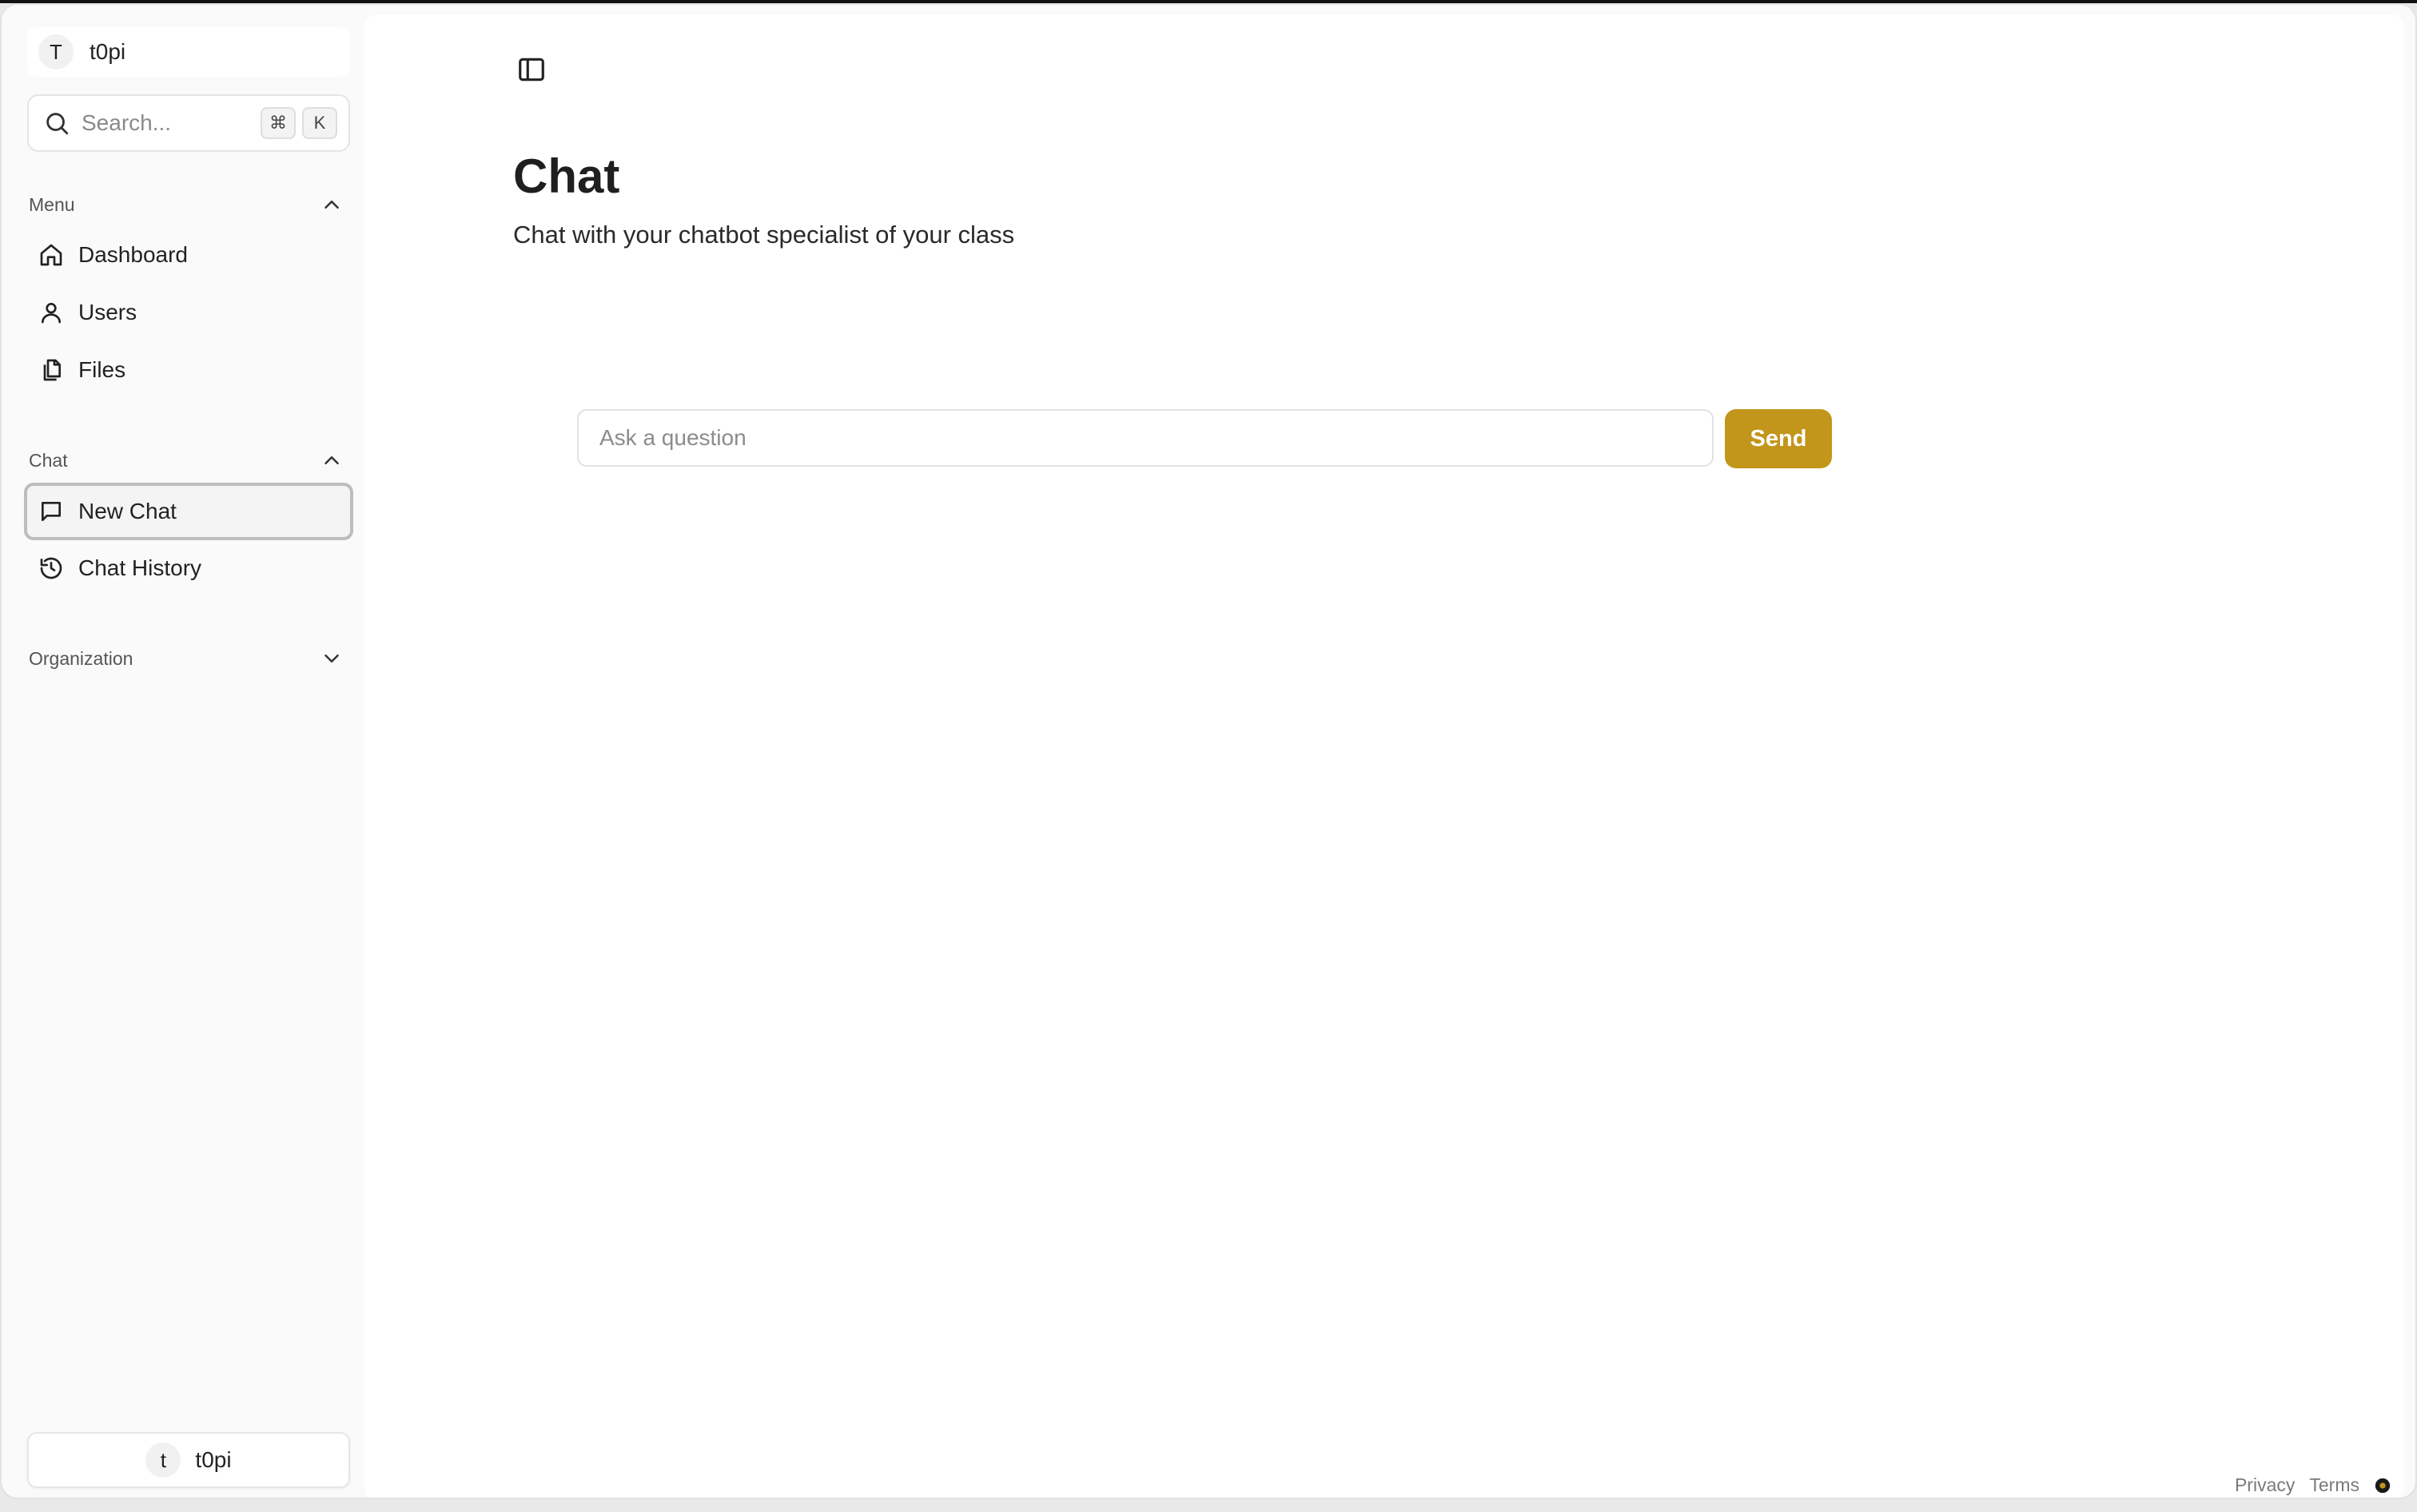  I want to click on sidebar-item-label: Files, so click(102, 369).